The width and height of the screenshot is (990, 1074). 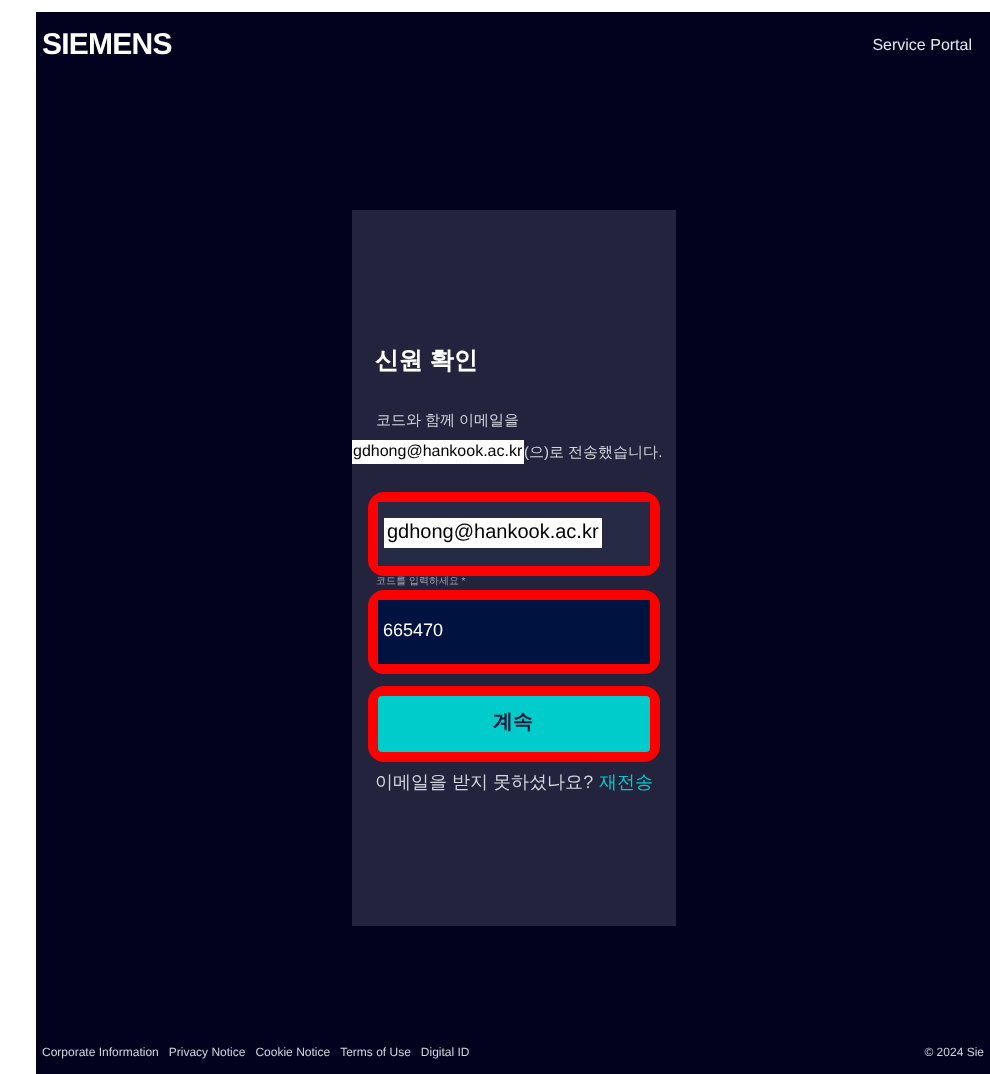 What do you see at coordinates (922, 46) in the screenshot?
I see `header-link: Service Portal` at bounding box center [922, 46].